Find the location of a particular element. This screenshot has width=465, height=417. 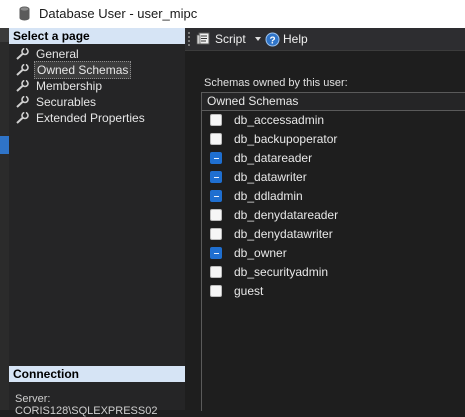

schema-row: db_securityadmin is located at coordinates (333, 272).